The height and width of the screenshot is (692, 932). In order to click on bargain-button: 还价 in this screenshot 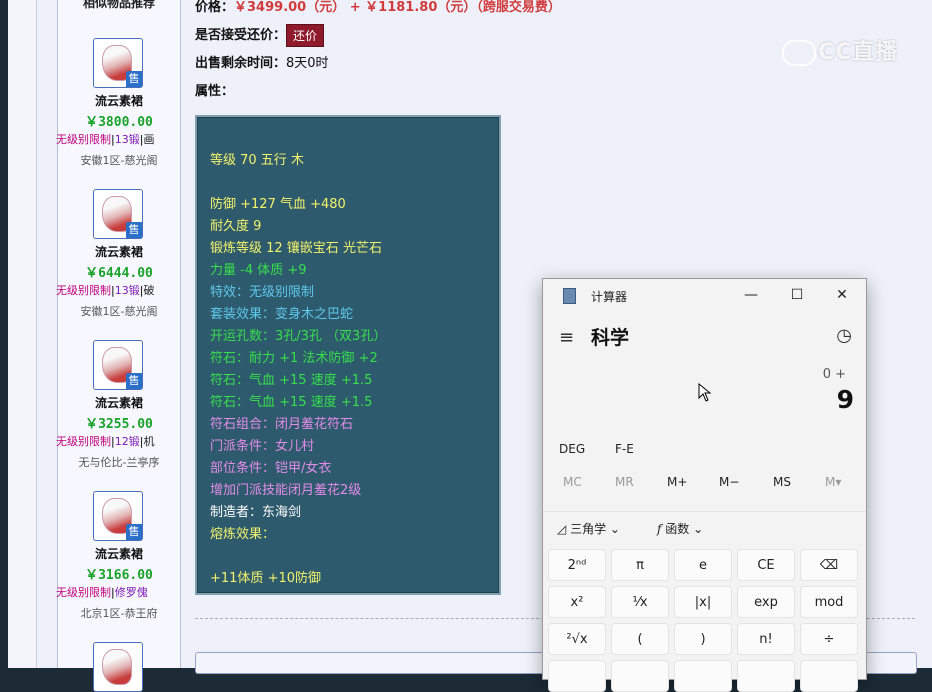, I will do `click(305, 35)`.